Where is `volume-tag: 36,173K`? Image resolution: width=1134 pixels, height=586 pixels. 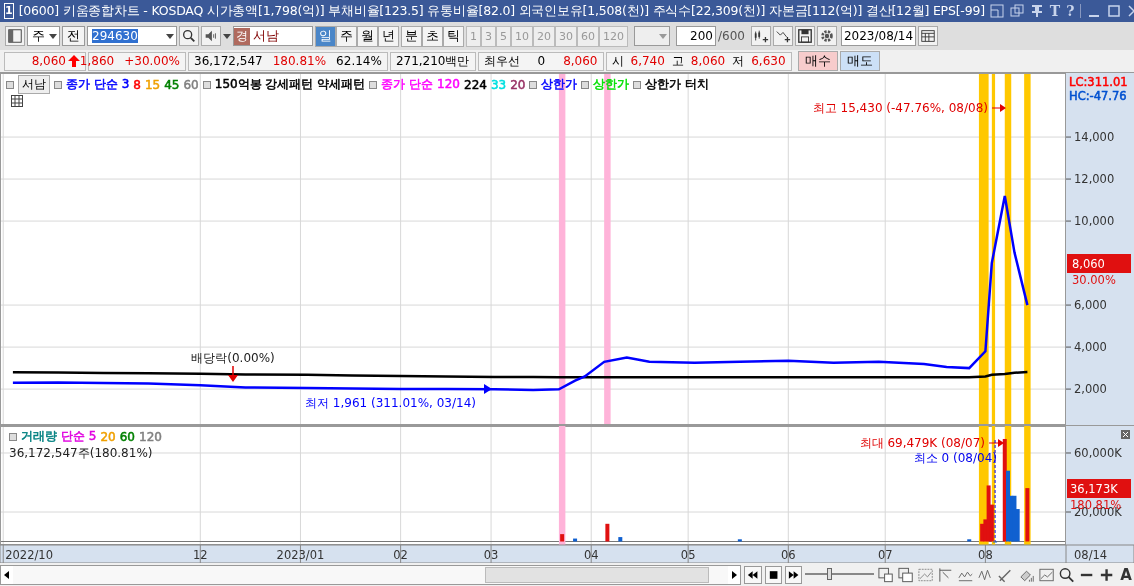 volume-tag: 36,173K is located at coordinates (1099, 488).